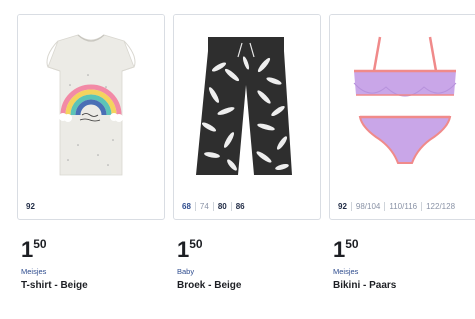  I want to click on size-list: 68 74 80 86, so click(215, 206).